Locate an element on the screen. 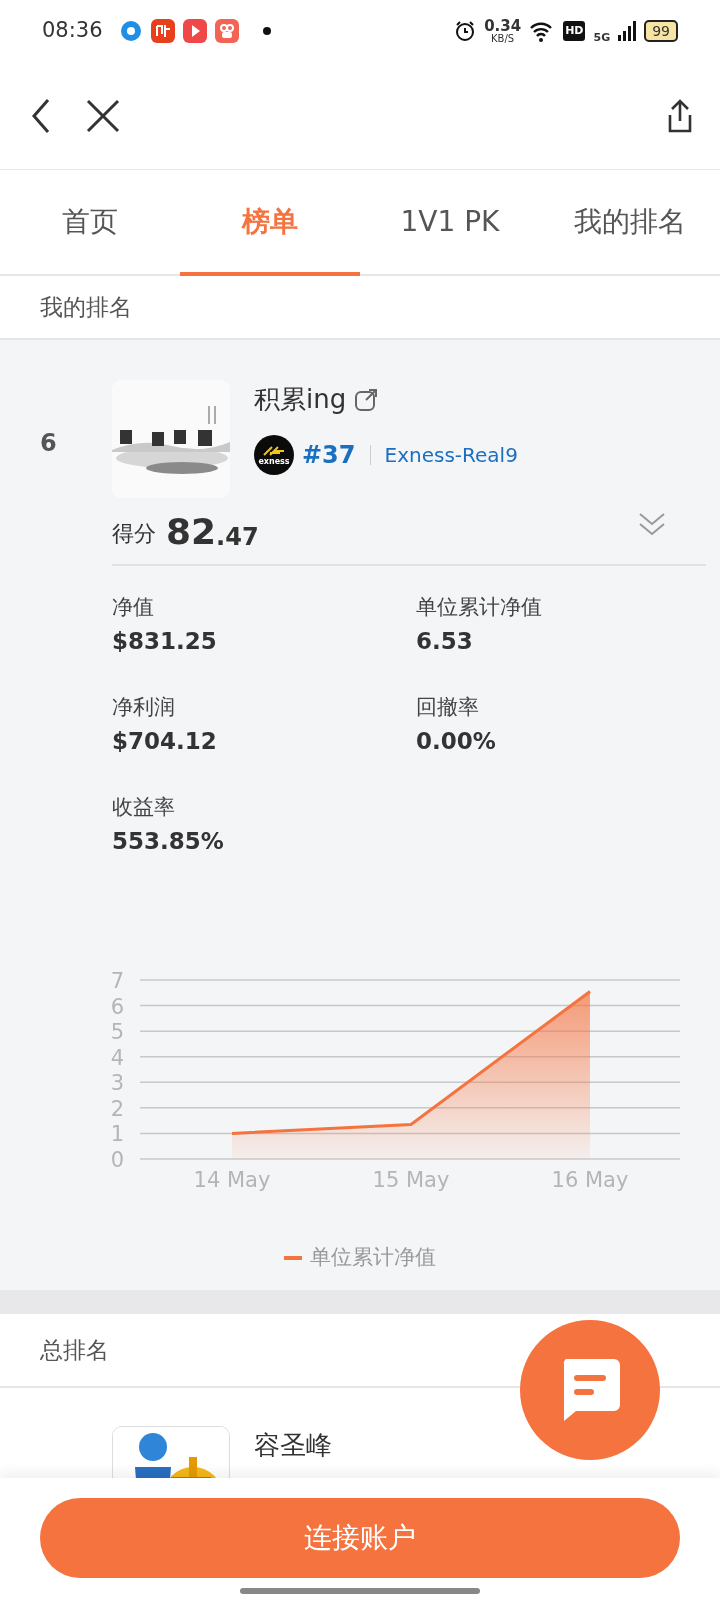  legend-label: 单位累计净值 is located at coordinates (373, 1257).